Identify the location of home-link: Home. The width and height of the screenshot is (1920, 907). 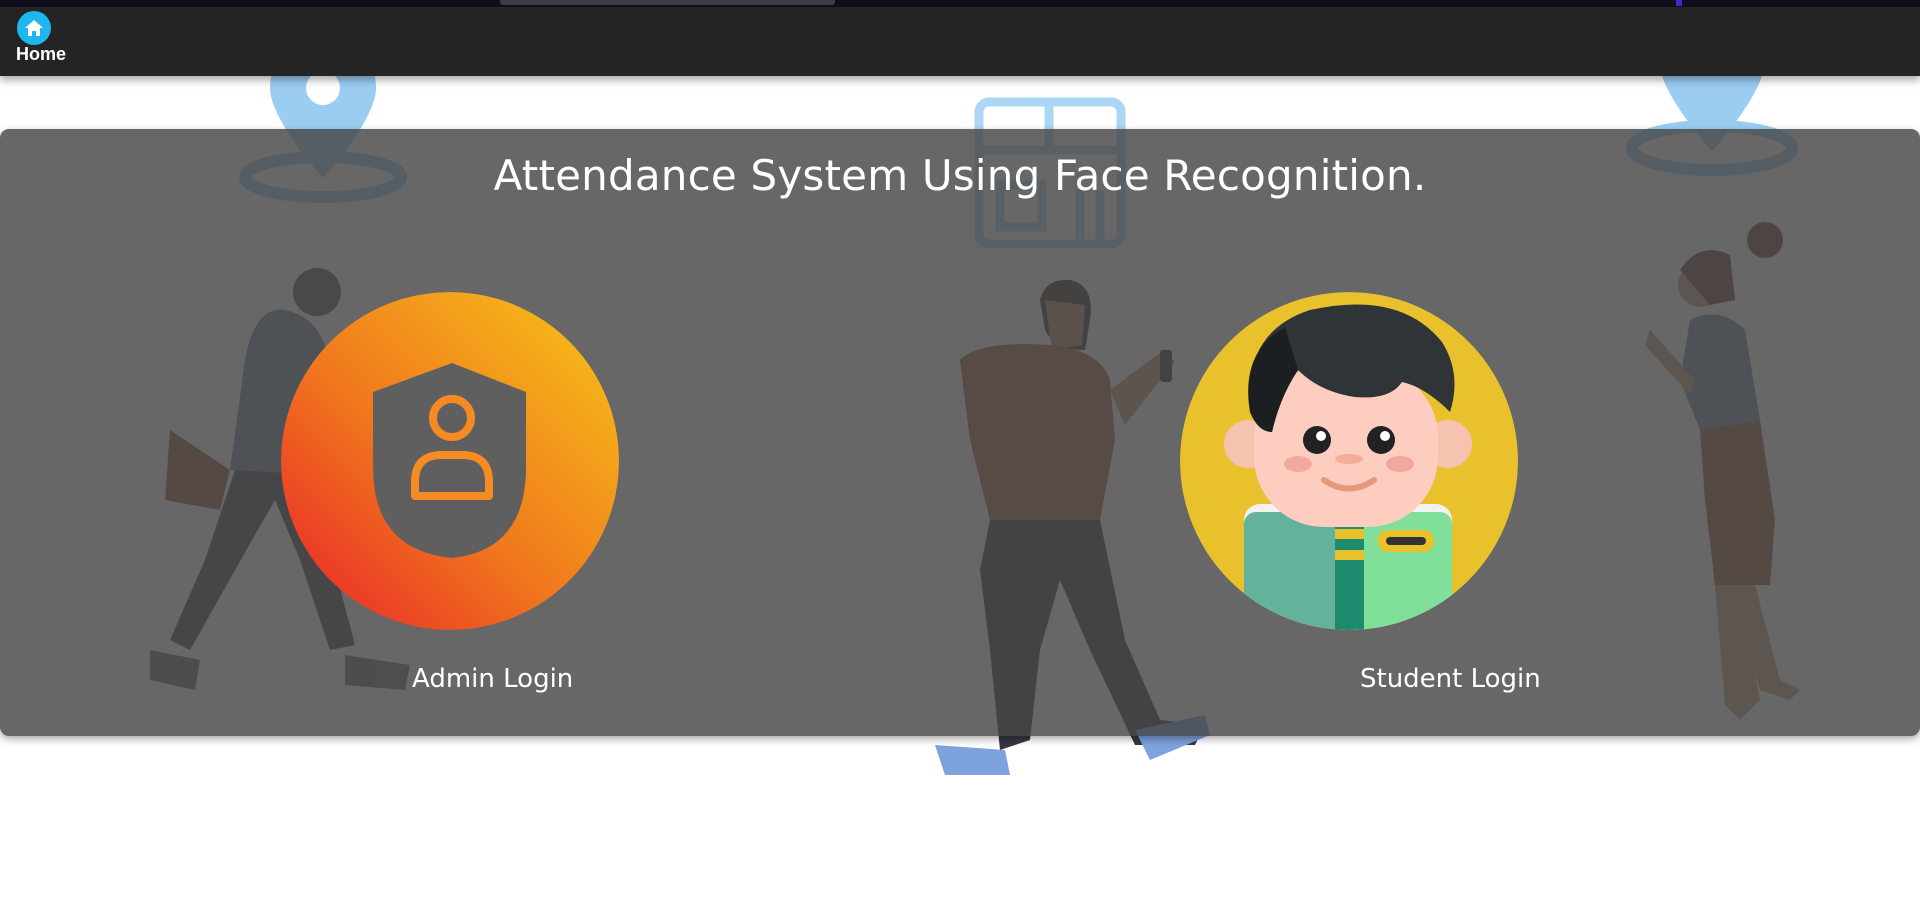
(42, 39).